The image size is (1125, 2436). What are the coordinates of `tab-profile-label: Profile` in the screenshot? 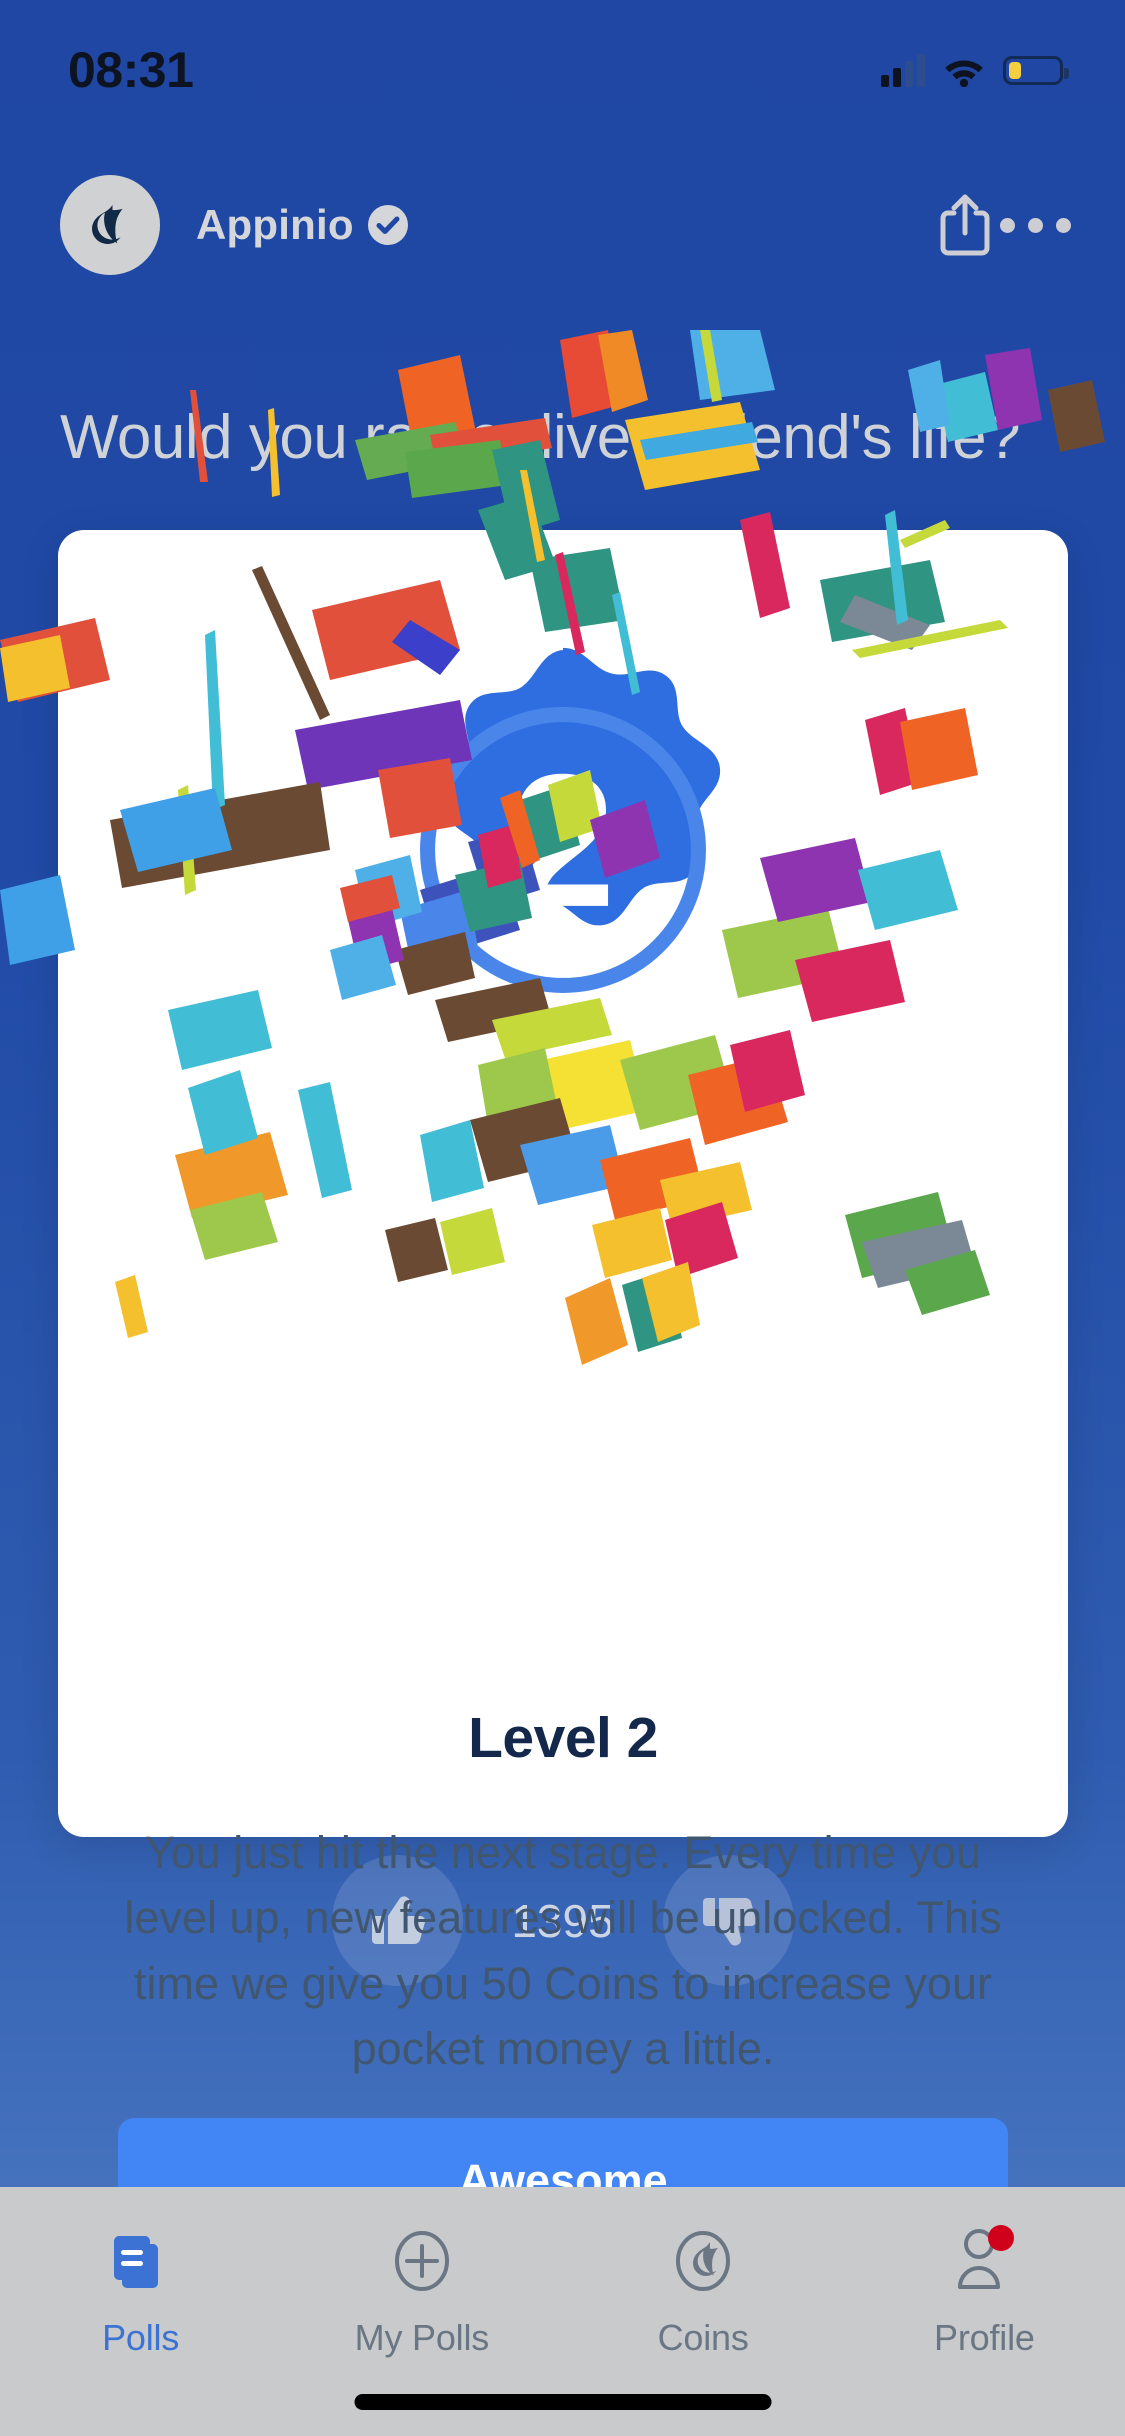 It's located at (984, 2337).